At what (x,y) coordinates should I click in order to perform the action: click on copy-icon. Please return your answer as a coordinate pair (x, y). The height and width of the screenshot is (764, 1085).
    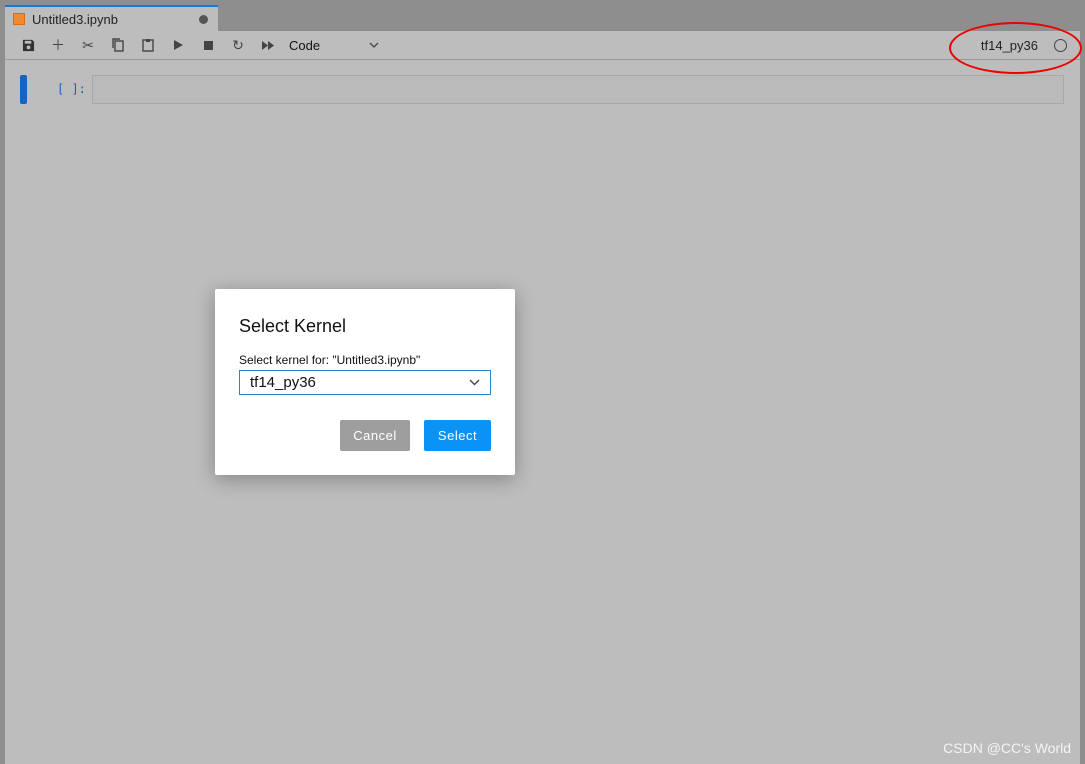
    Looking at the image, I should click on (118, 45).